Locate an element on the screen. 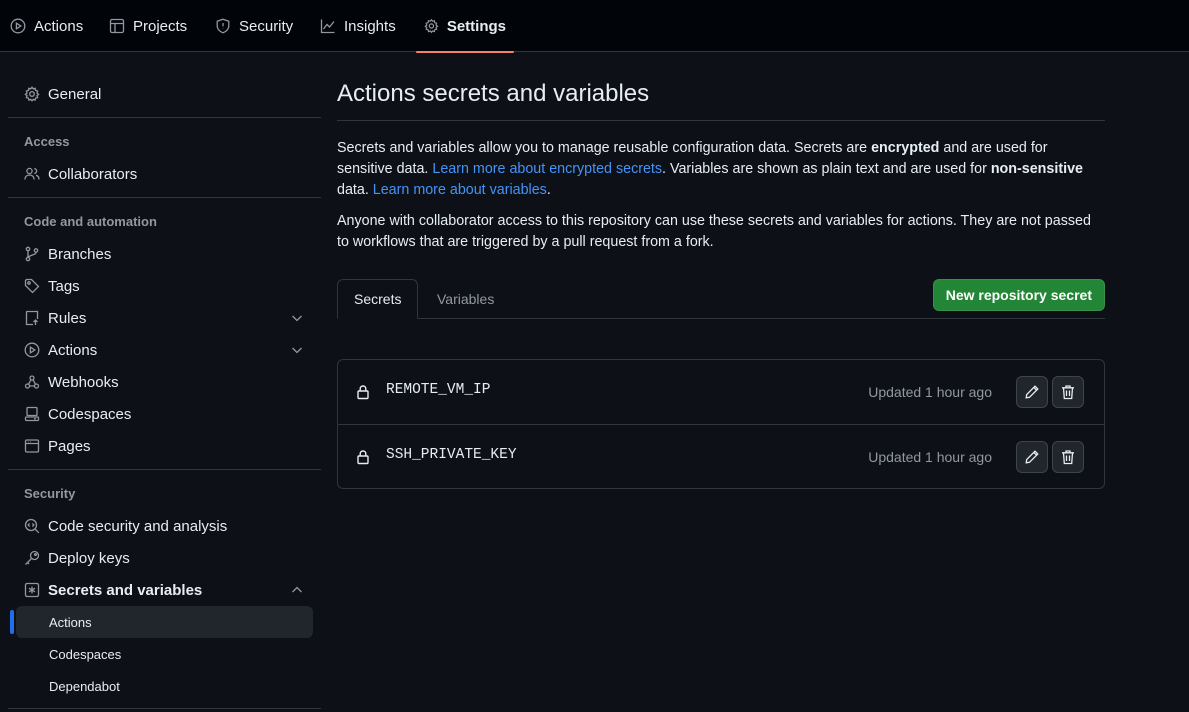 This screenshot has width=1189, height=712. people-icon is located at coordinates (32, 173).